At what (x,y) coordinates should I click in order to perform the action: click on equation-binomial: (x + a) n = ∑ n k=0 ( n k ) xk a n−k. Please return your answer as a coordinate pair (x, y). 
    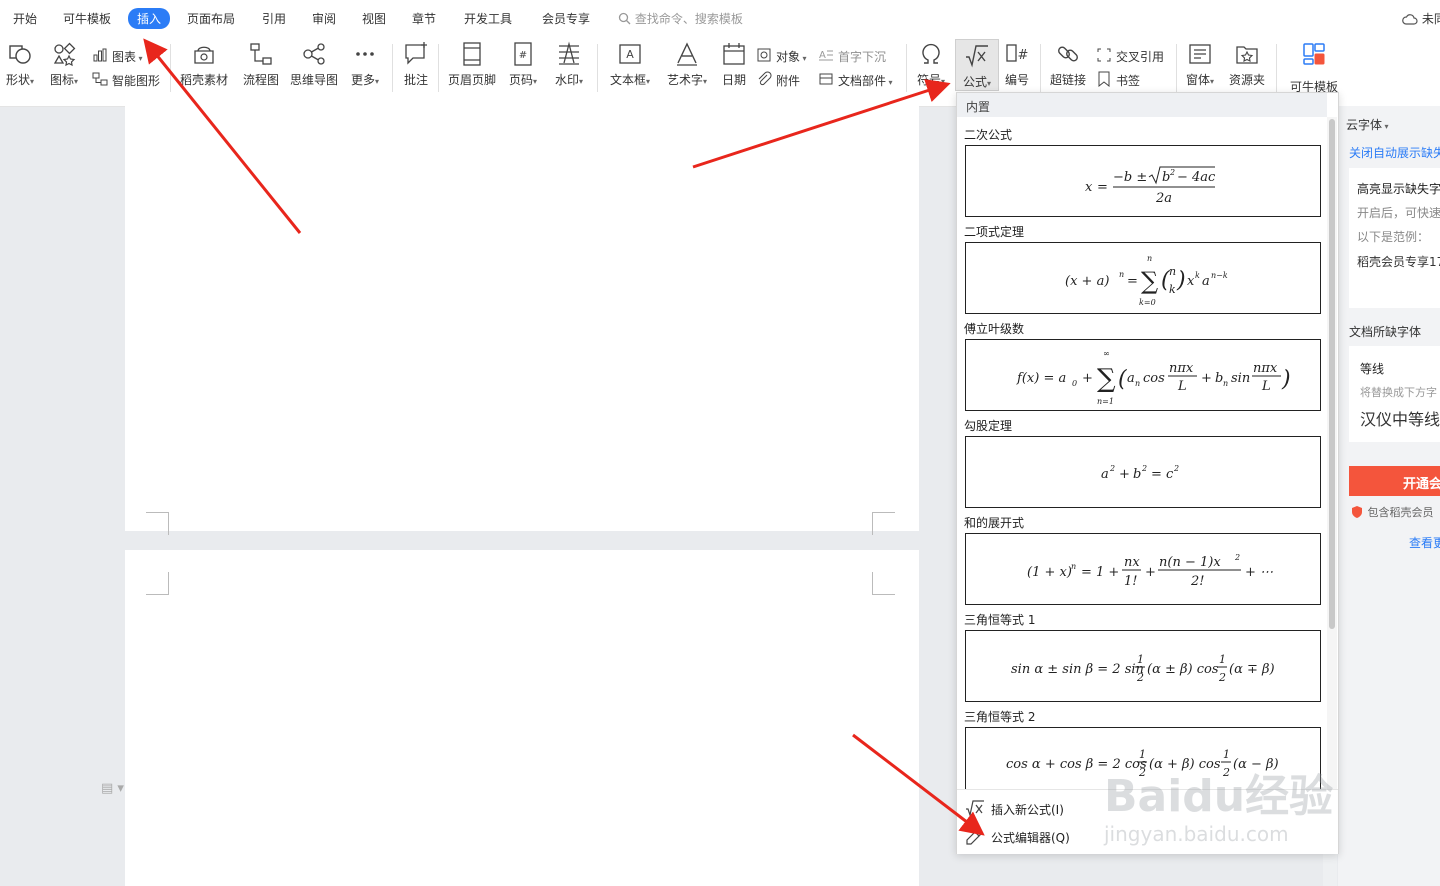
    Looking at the image, I should click on (1143, 278).